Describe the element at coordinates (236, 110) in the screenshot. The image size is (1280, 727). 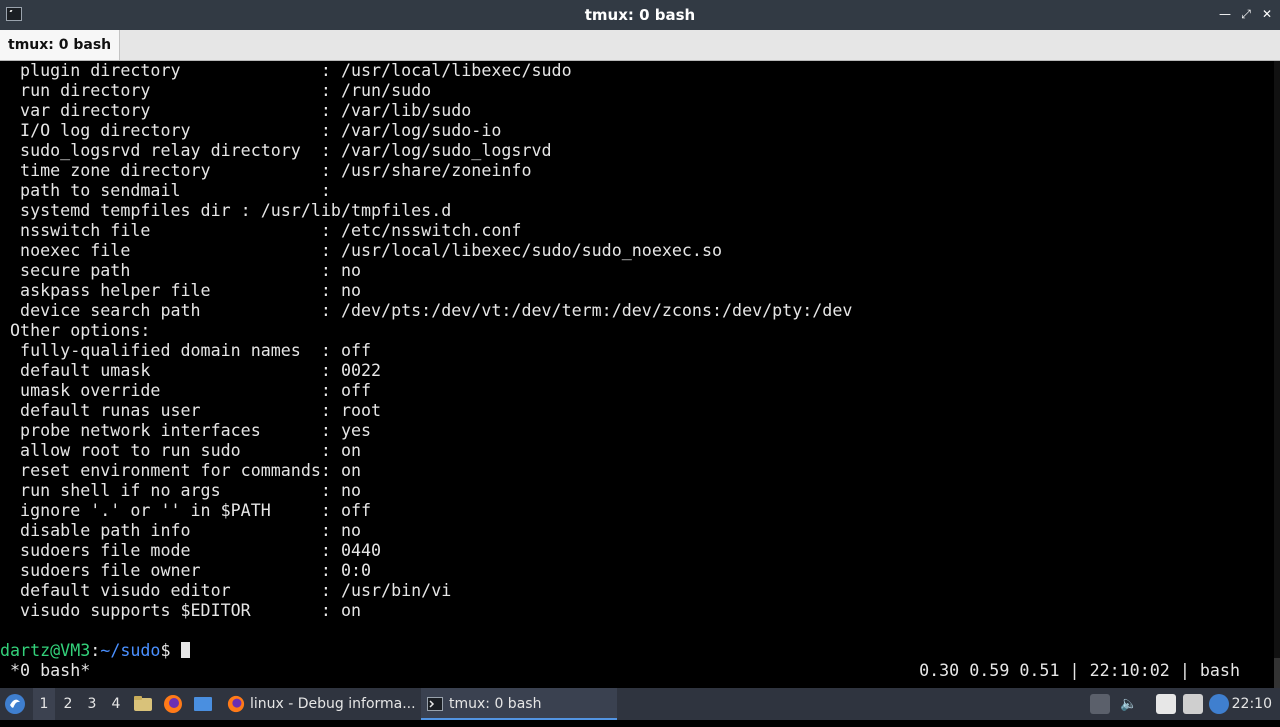
I see `terminal-line: var directory : /var/lib/sudo` at that location.